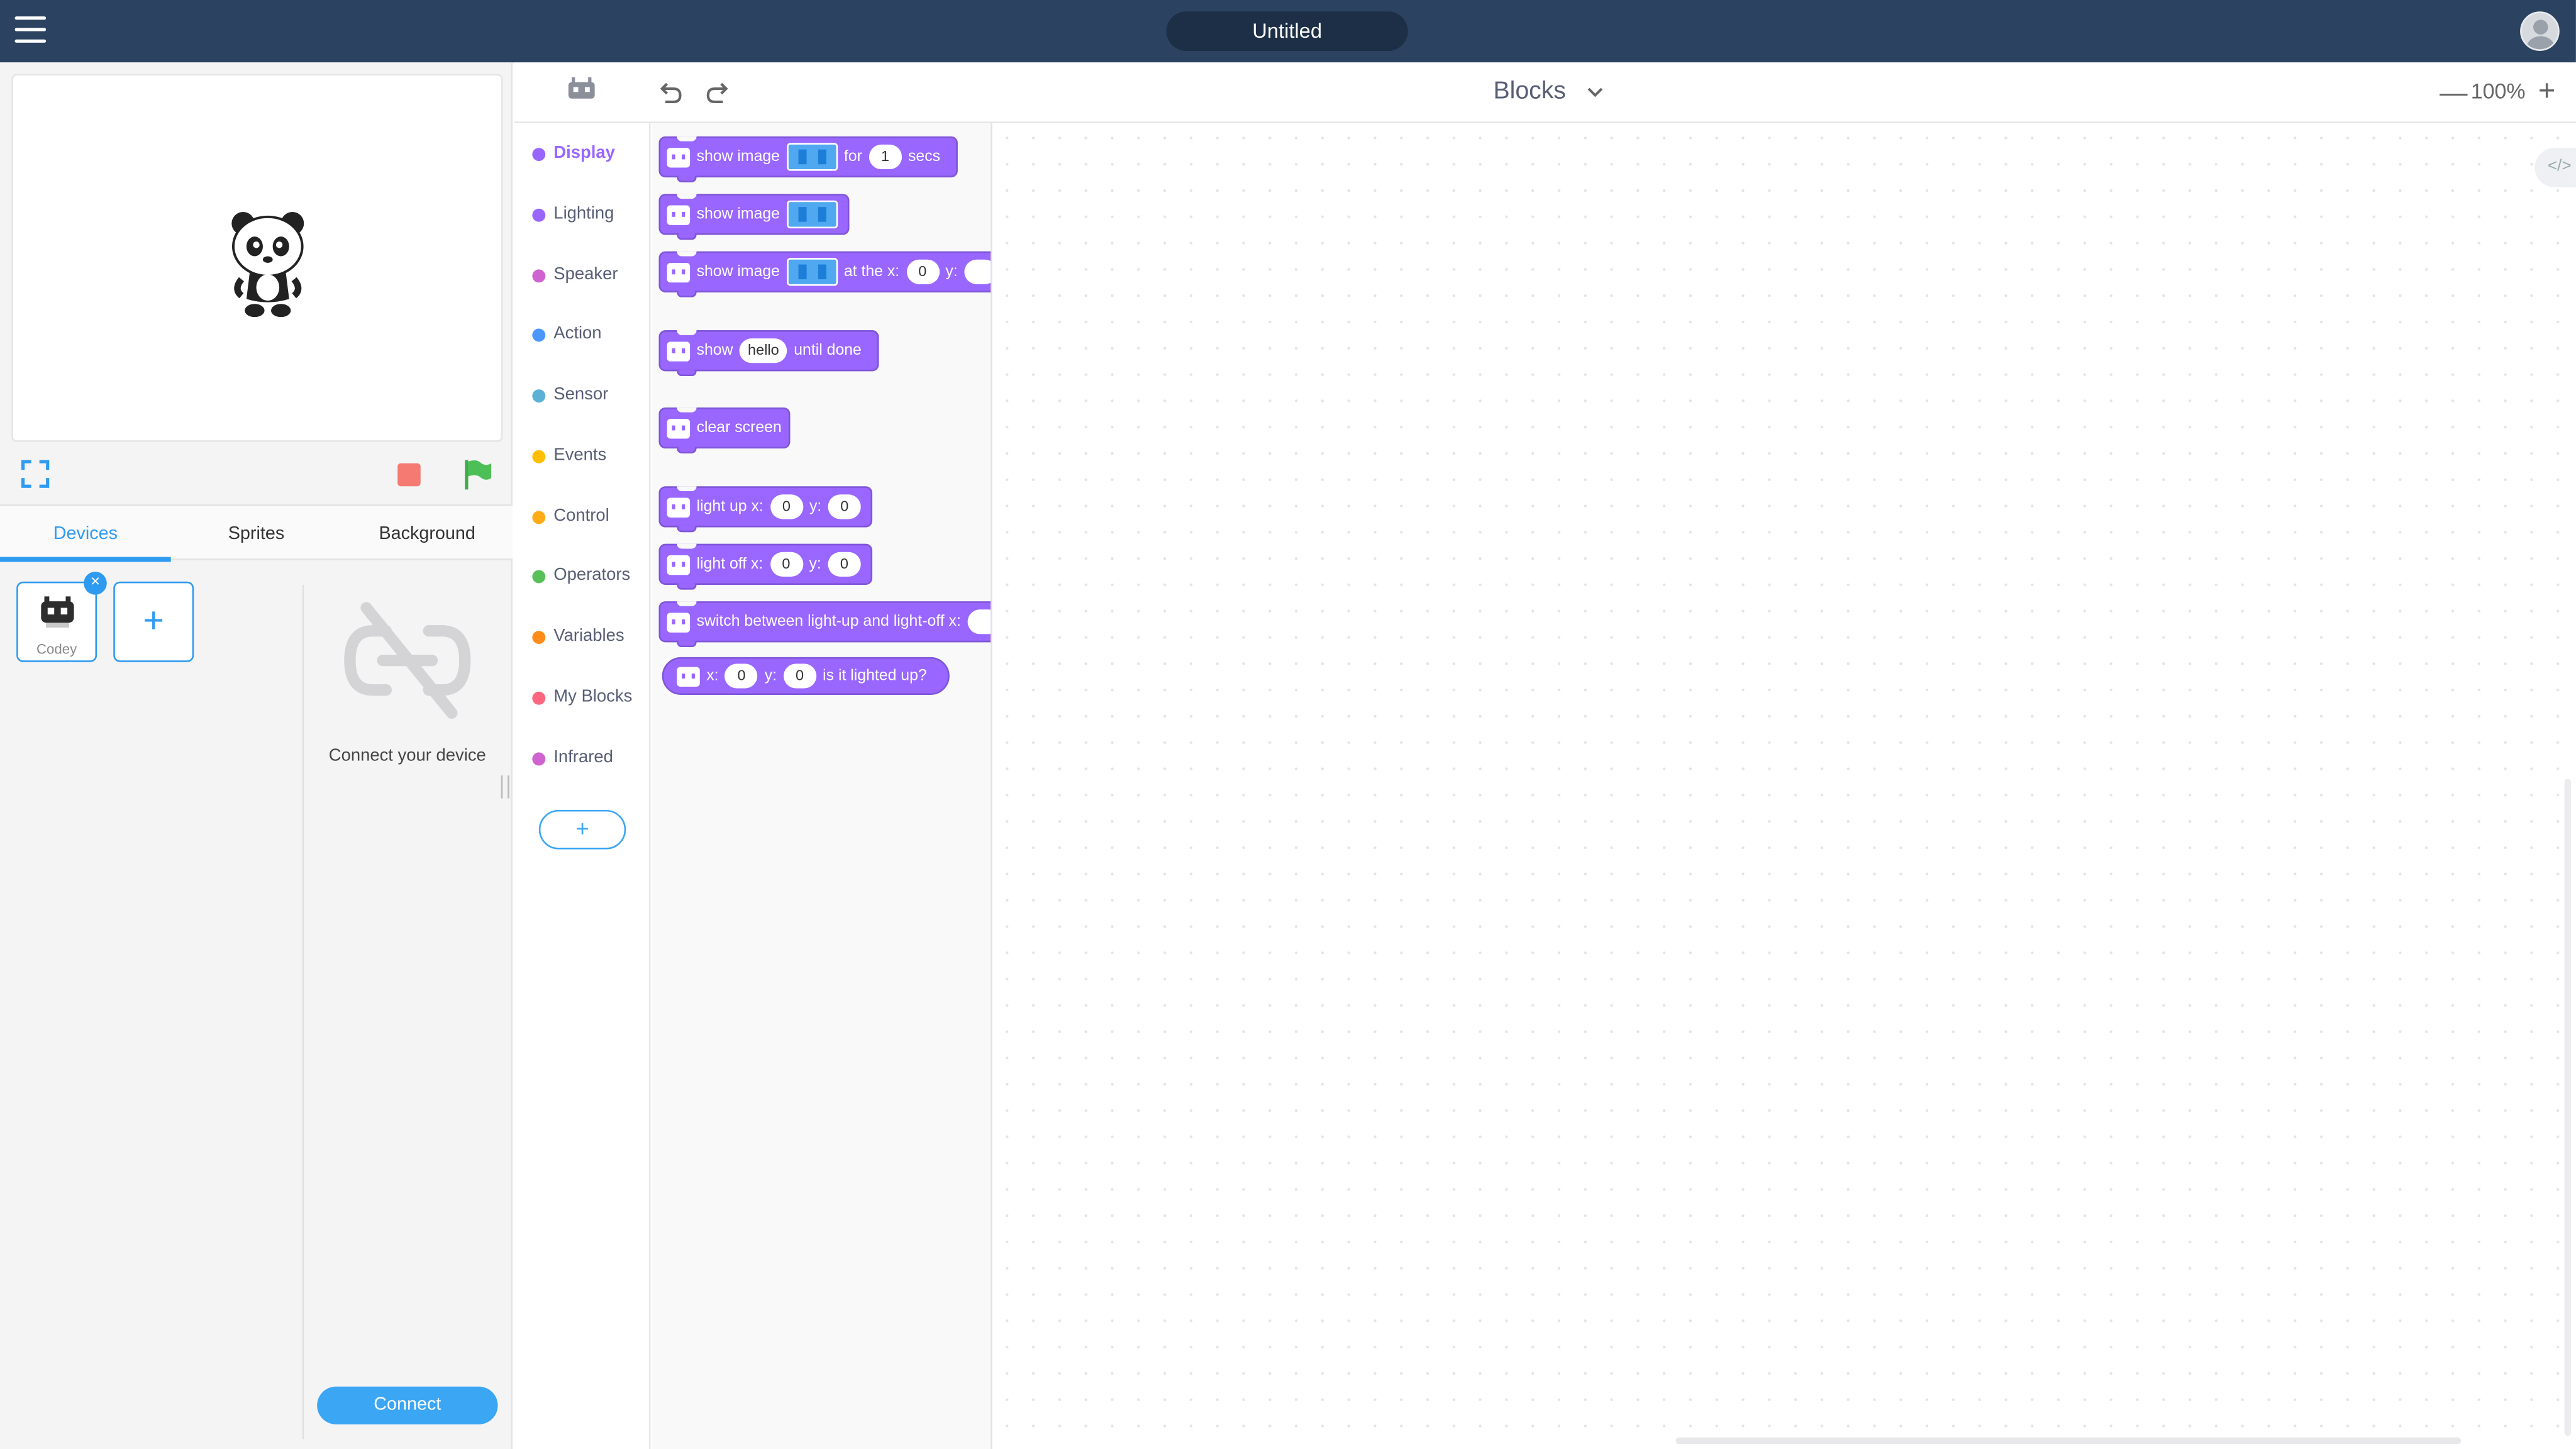 The image size is (2576, 1449). I want to click on block-text: until done, so click(828, 350).